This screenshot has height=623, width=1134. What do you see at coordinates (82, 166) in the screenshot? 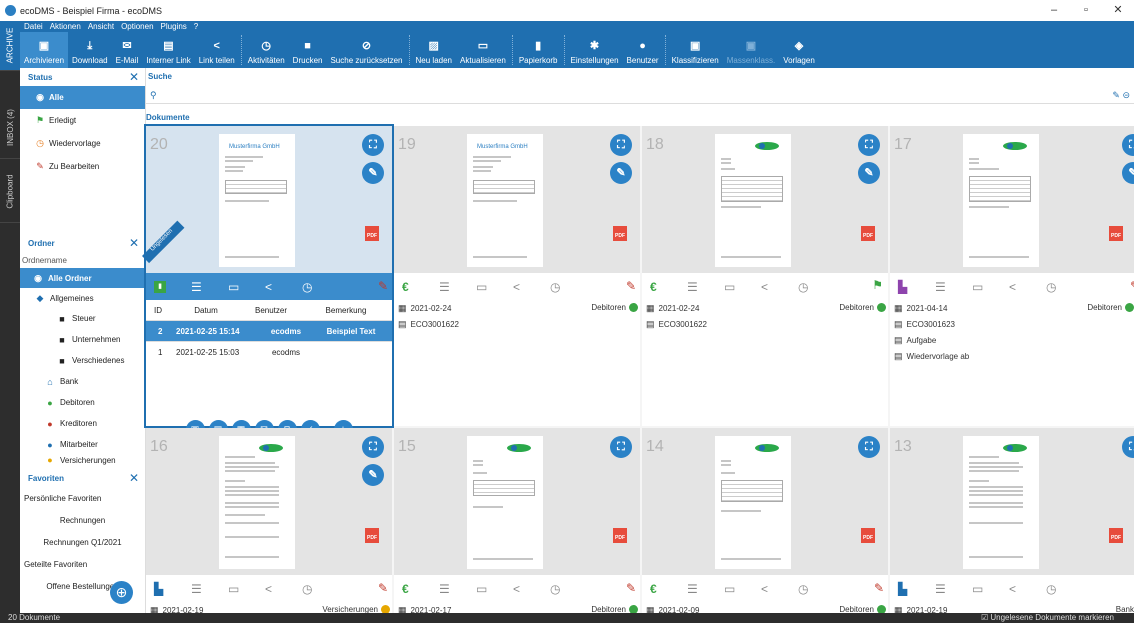
I see `status-item-edit: ✎ Zu Bearbeiten` at bounding box center [82, 166].